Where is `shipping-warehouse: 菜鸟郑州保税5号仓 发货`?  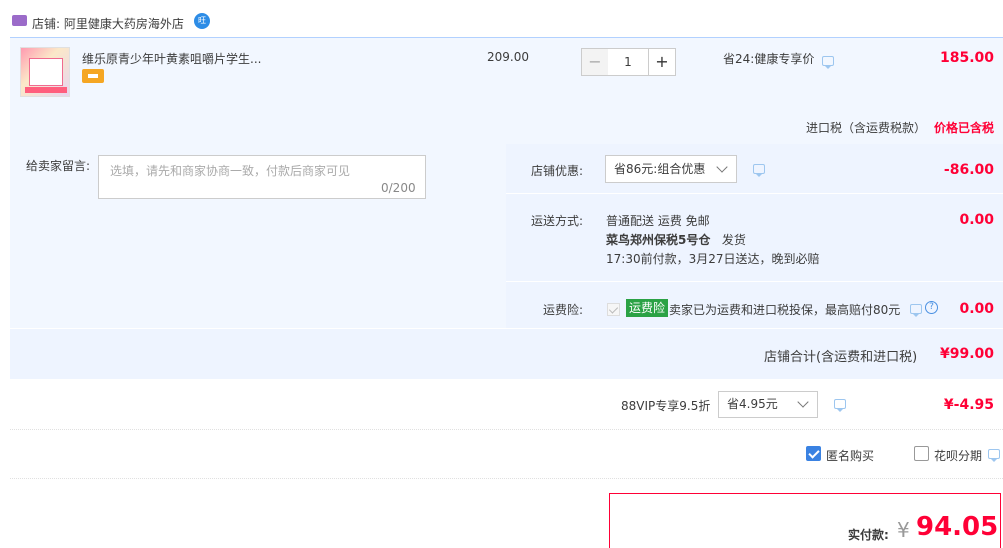
shipping-warehouse: 菜鸟郑州保税5号仓 发货 is located at coordinates (676, 239).